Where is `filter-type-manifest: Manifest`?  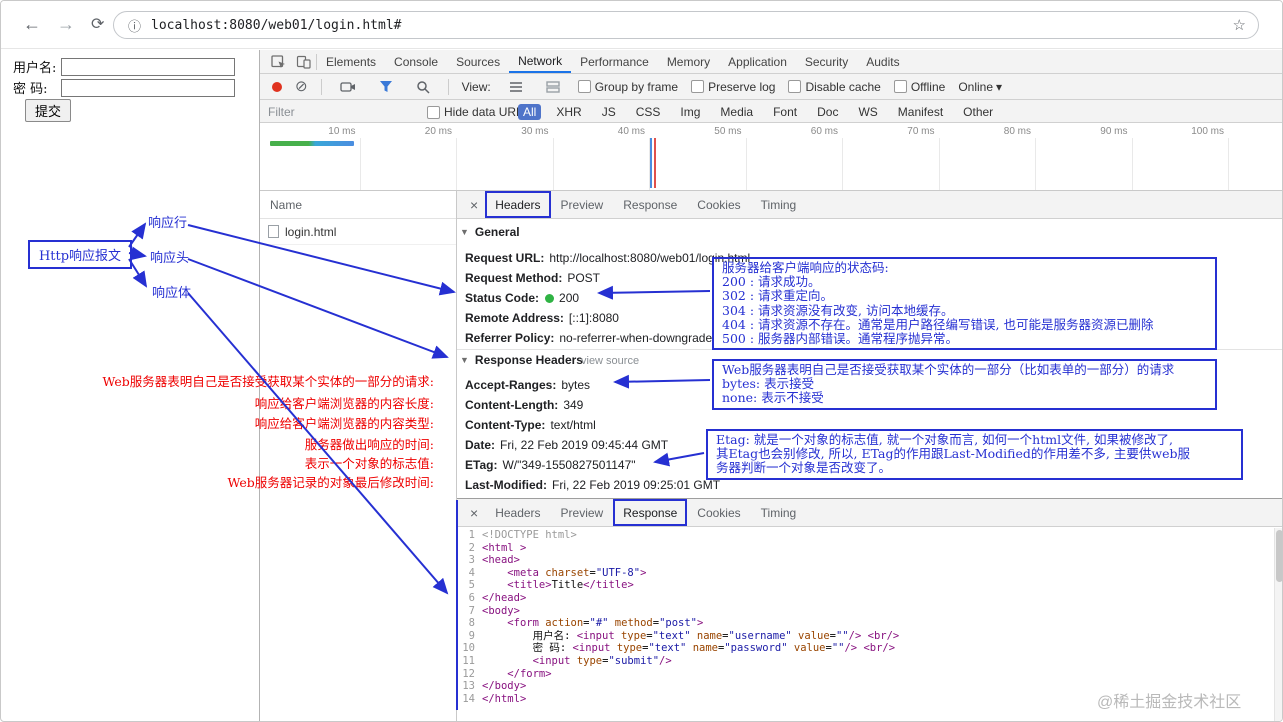
filter-type-manifest: Manifest is located at coordinates (920, 112).